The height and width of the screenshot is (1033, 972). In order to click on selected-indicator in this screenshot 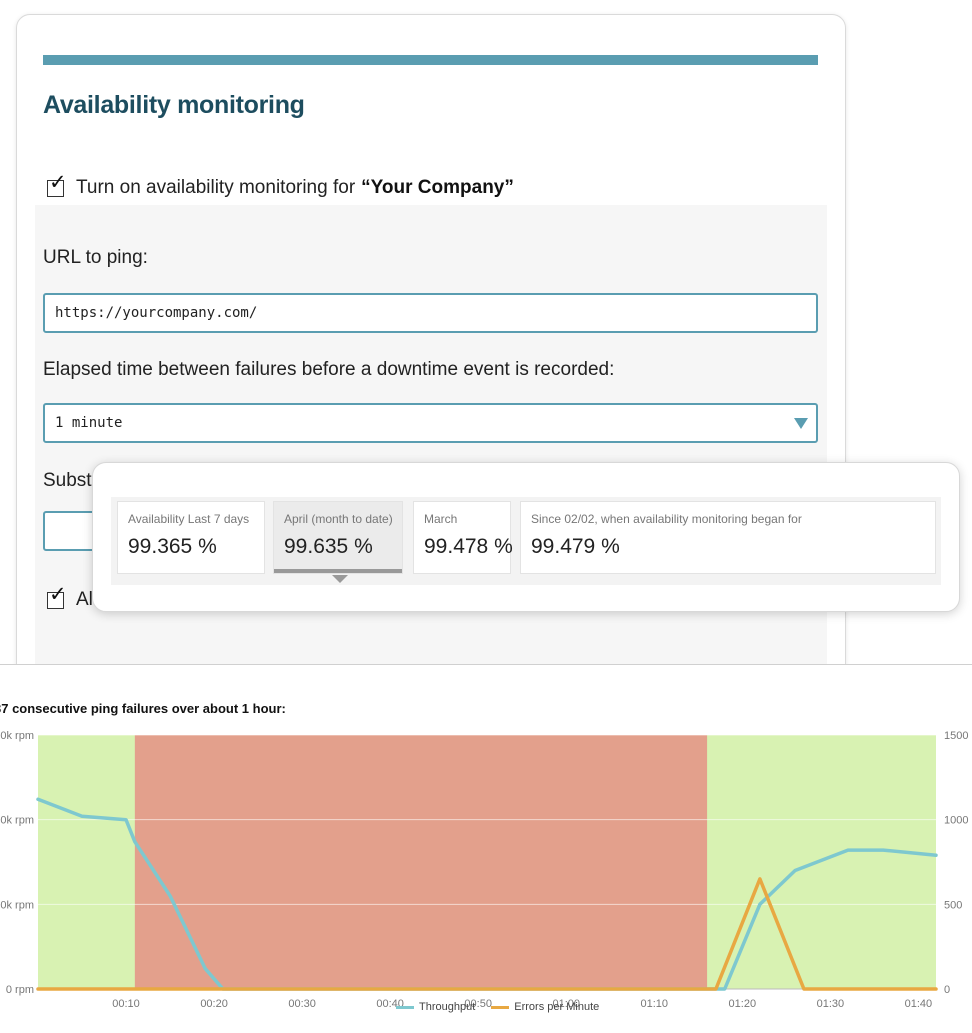, I will do `click(338, 571)`.